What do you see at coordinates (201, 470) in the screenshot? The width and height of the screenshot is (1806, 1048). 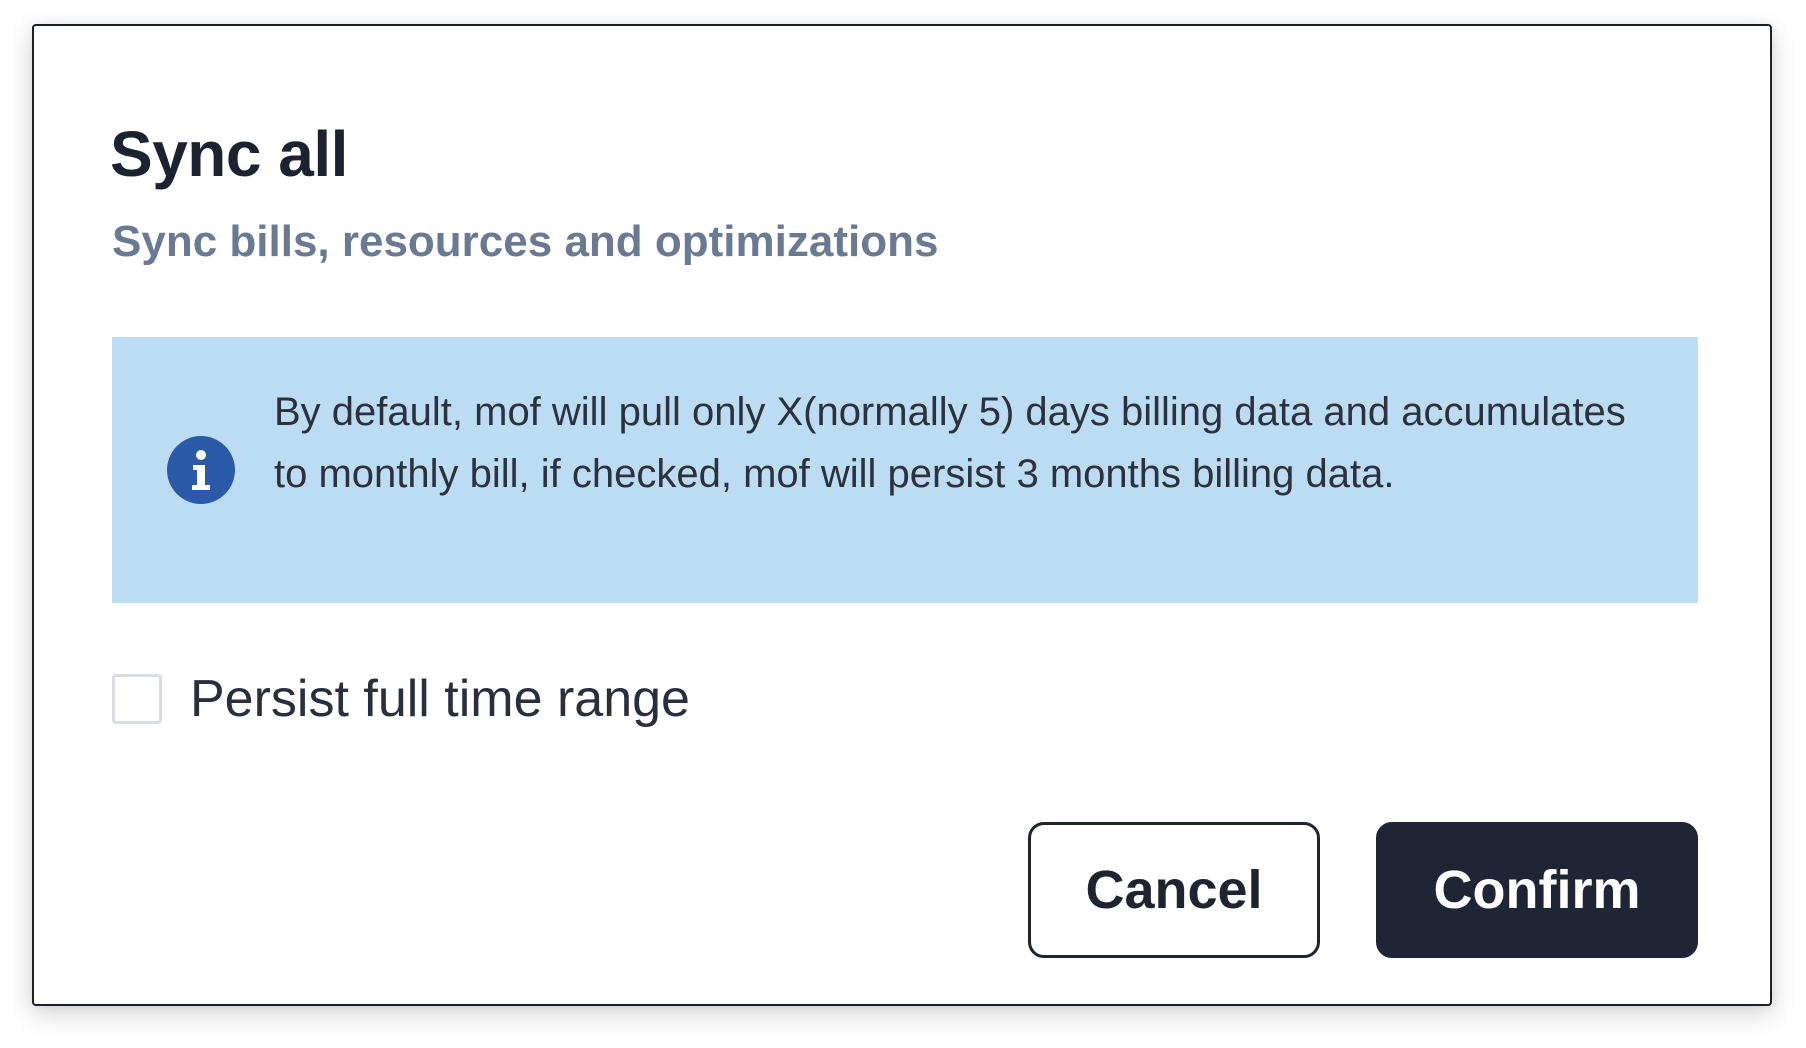 I see `info-icon` at bounding box center [201, 470].